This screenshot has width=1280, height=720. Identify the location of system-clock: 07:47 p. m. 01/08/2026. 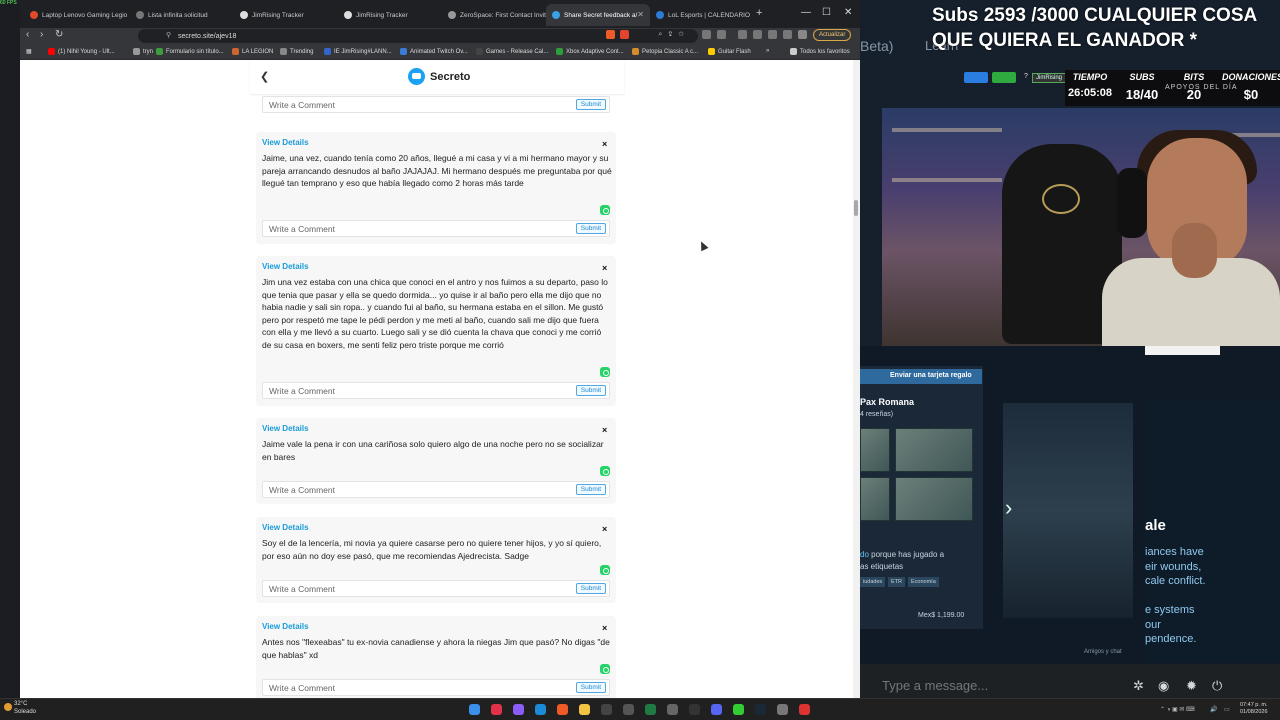
(1254, 709).